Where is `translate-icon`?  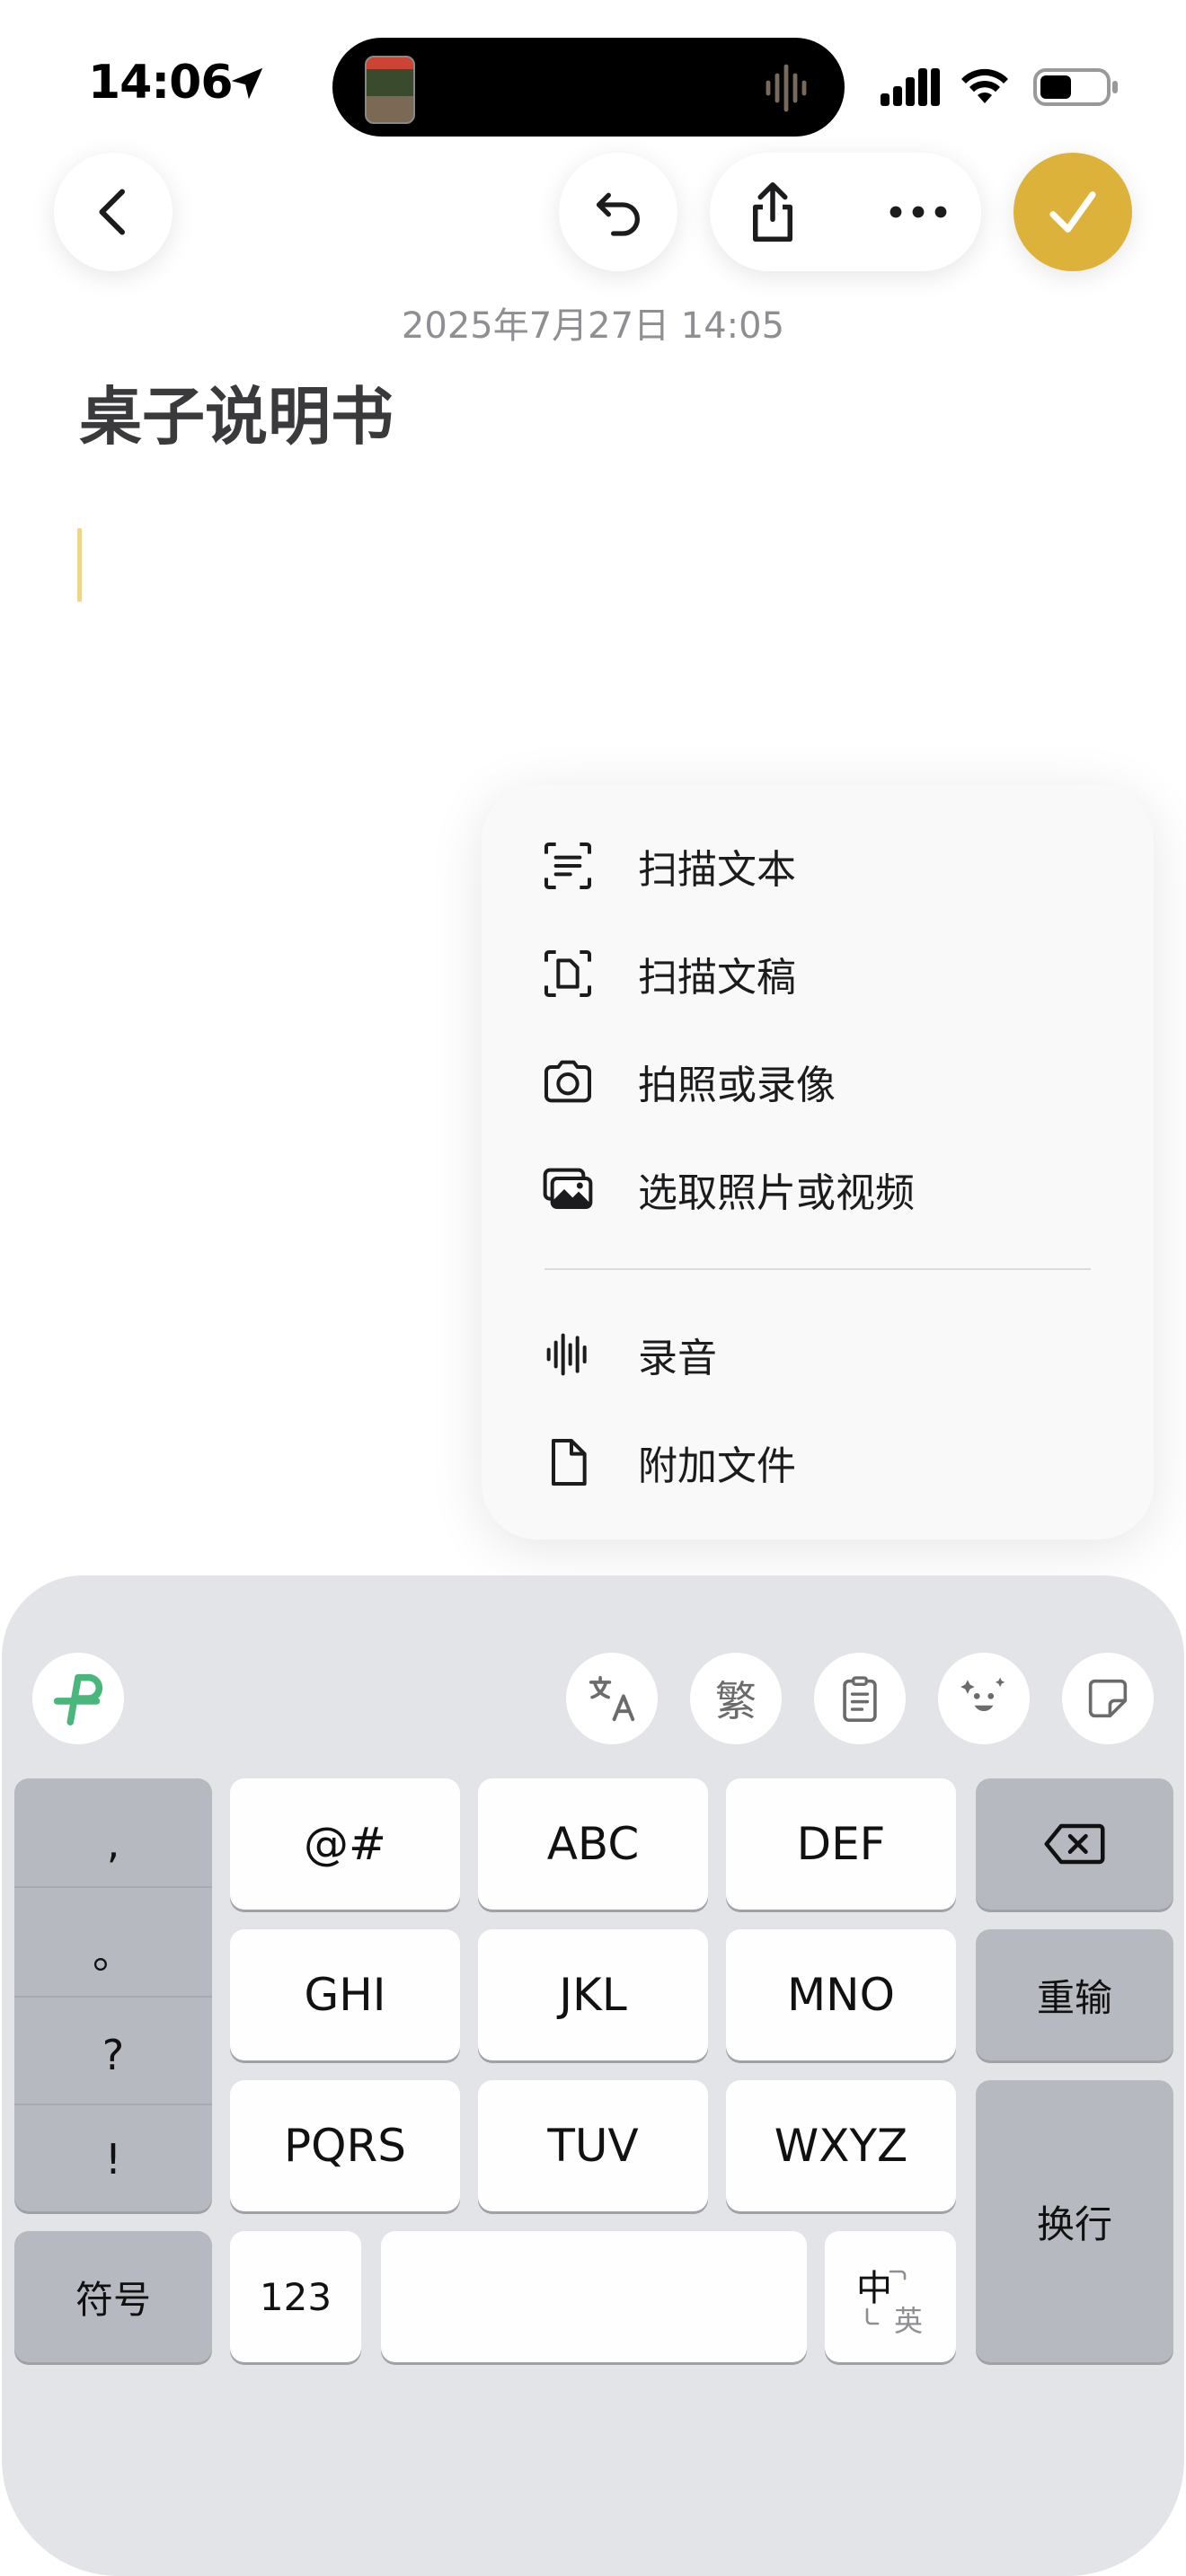
translate-icon is located at coordinates (612, 1698).